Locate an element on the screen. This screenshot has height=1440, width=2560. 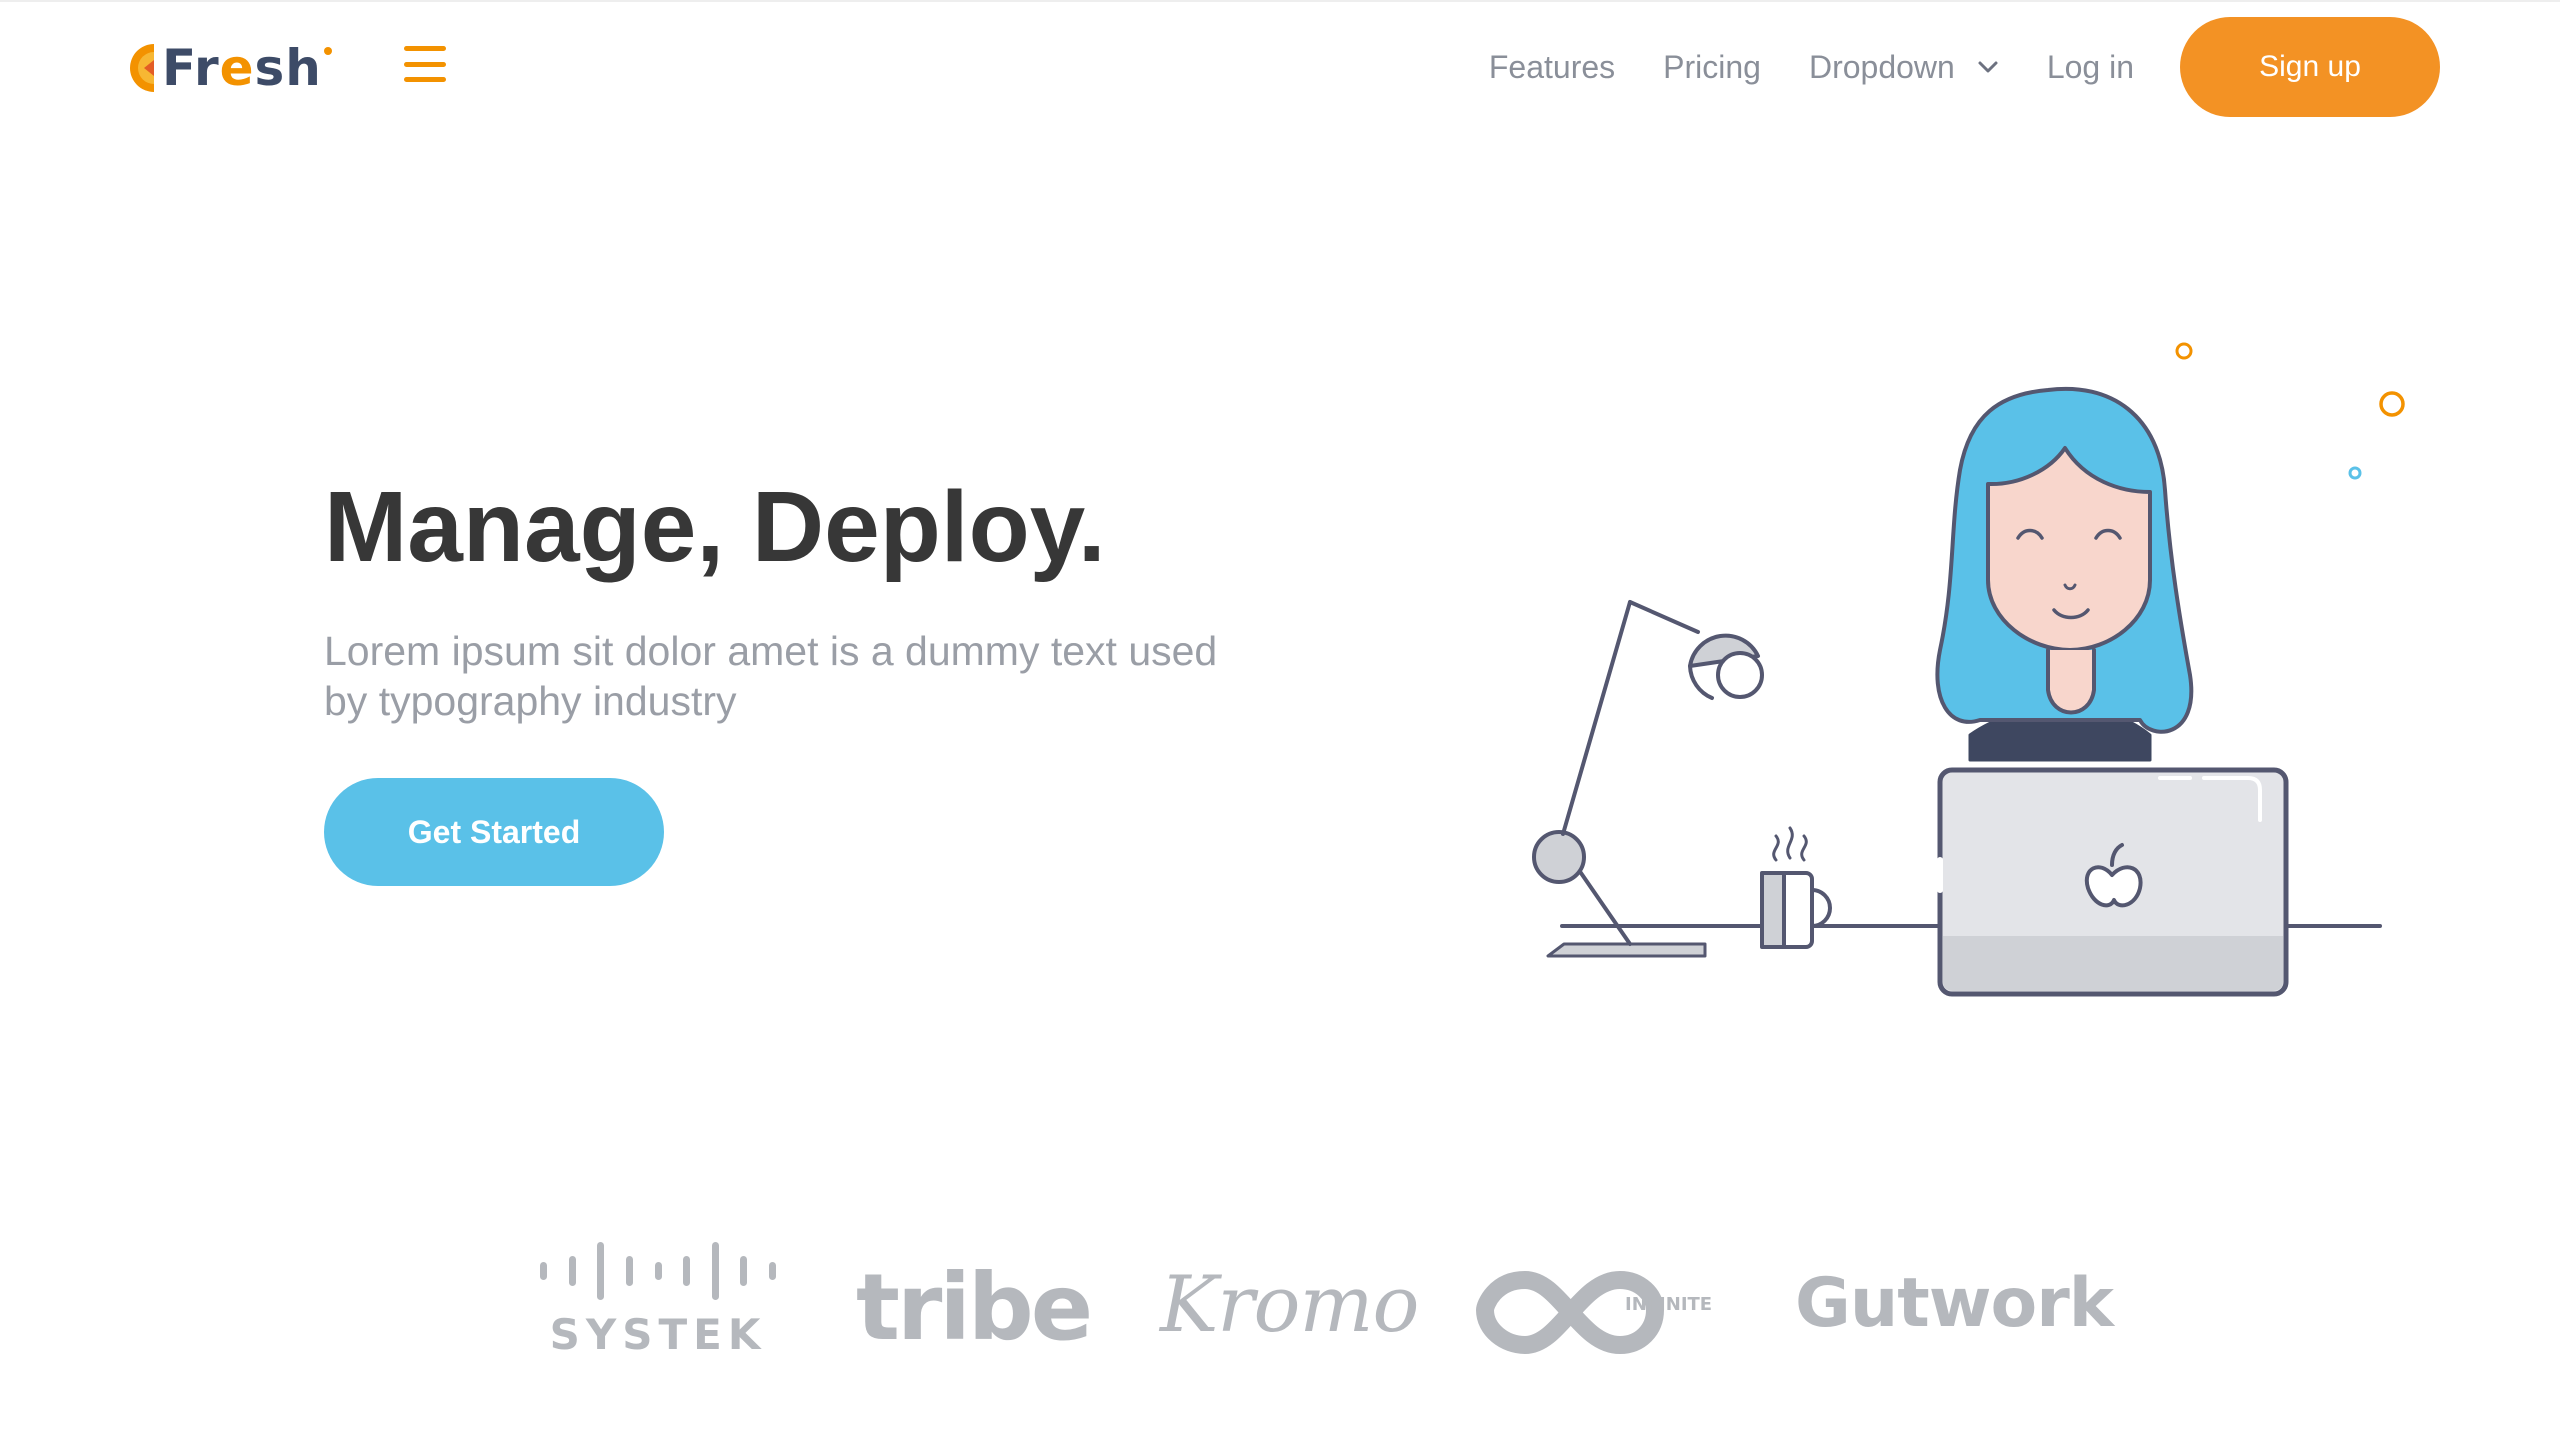
nav-dropdown: Dropdown is located at coordinates (1904, 67).